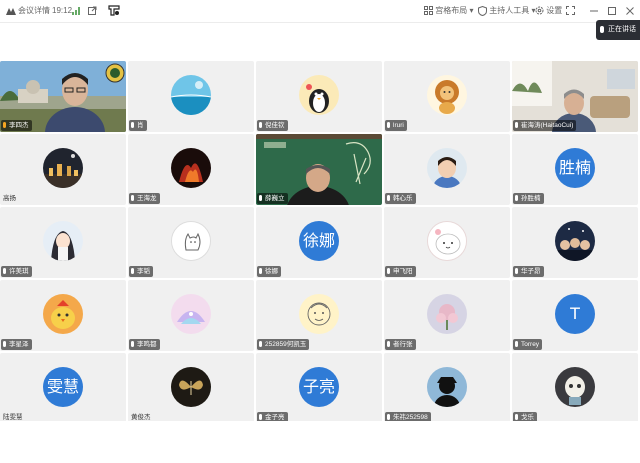  Describe the element at coordinates (269, 271) in the screenshot. I see `participant-name: 徐娜` at that location.